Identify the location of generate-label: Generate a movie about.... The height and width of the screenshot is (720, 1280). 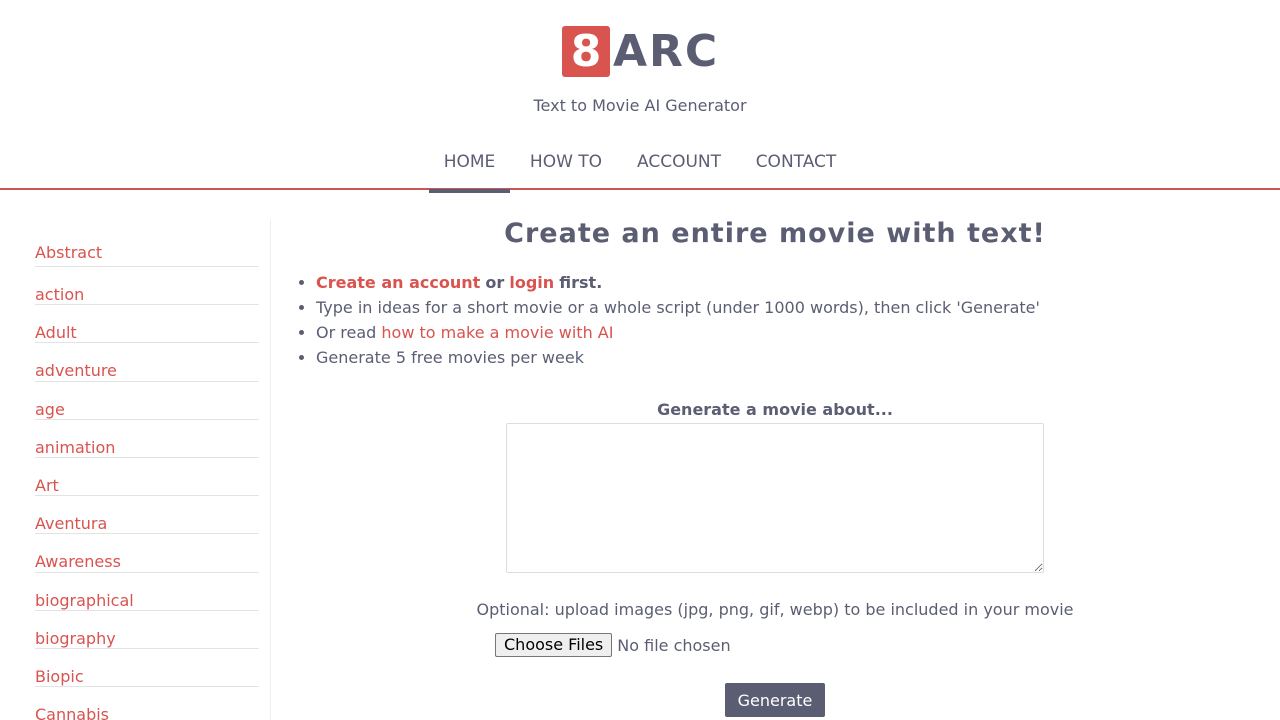
(775, 409).